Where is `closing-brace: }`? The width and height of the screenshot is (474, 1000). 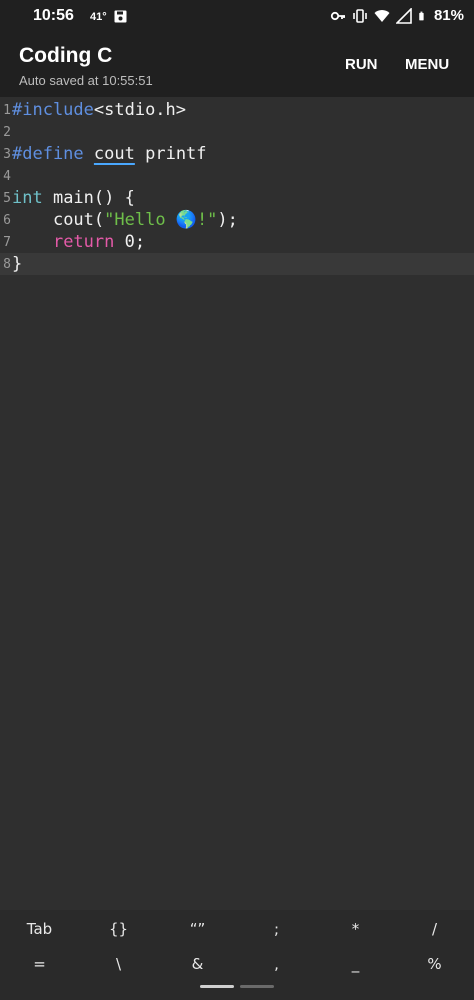 closing-brace: } is located at coordinates (17, 264).